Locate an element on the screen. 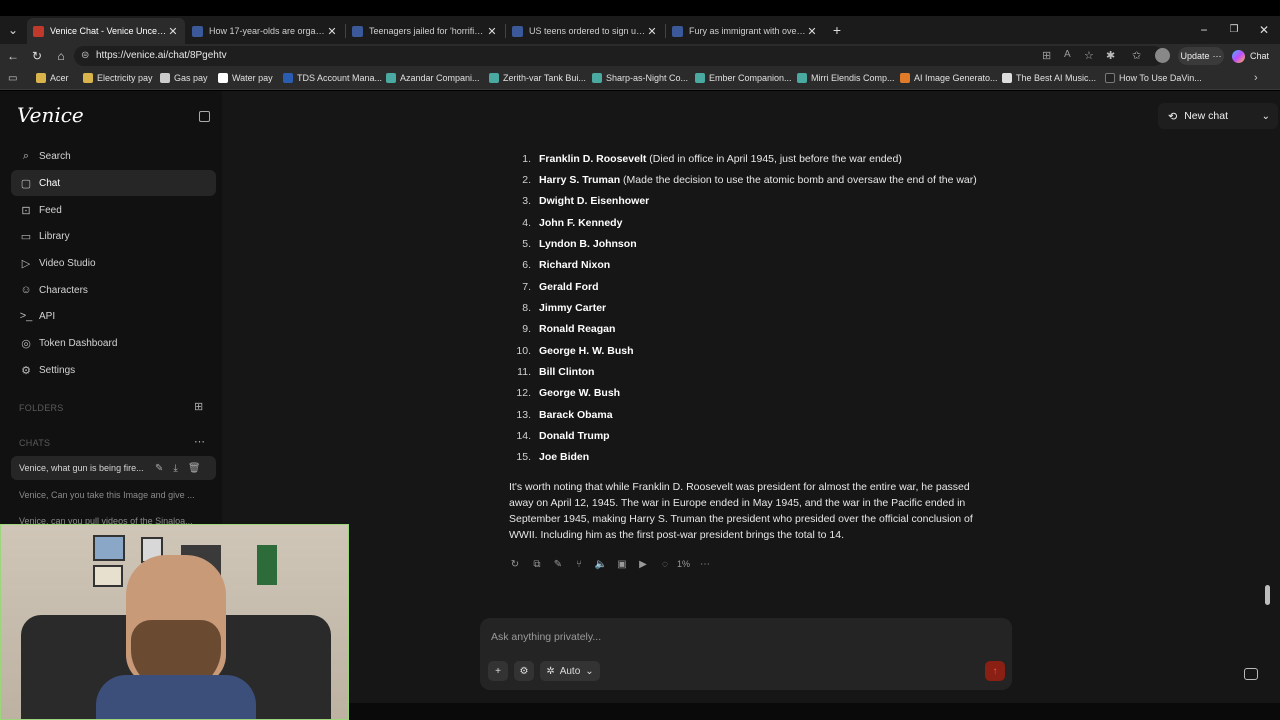 This screenshot has height=720, width=1280. new-folder-icon: ⊞ is located at coordinates (198, 406).